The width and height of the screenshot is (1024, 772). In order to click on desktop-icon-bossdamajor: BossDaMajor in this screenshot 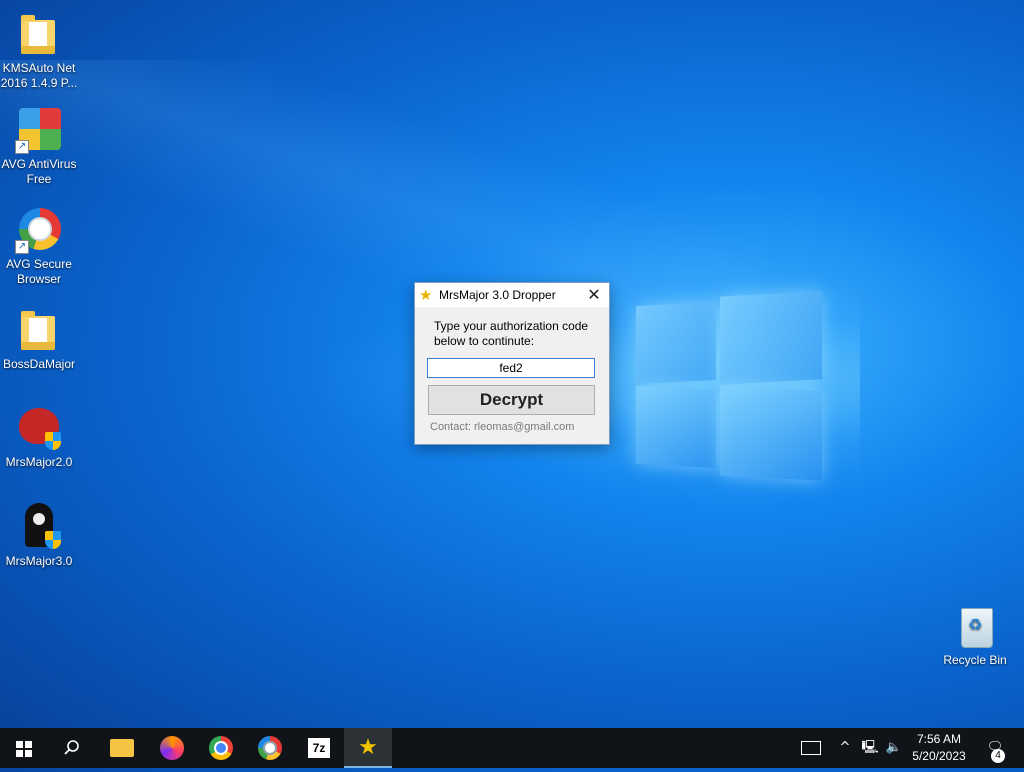, I will do `click(39, 339)`.